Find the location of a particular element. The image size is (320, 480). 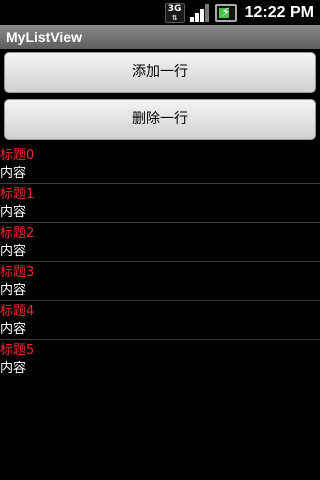

list-item-title: 标题0 is located at coordinates (17, 155).